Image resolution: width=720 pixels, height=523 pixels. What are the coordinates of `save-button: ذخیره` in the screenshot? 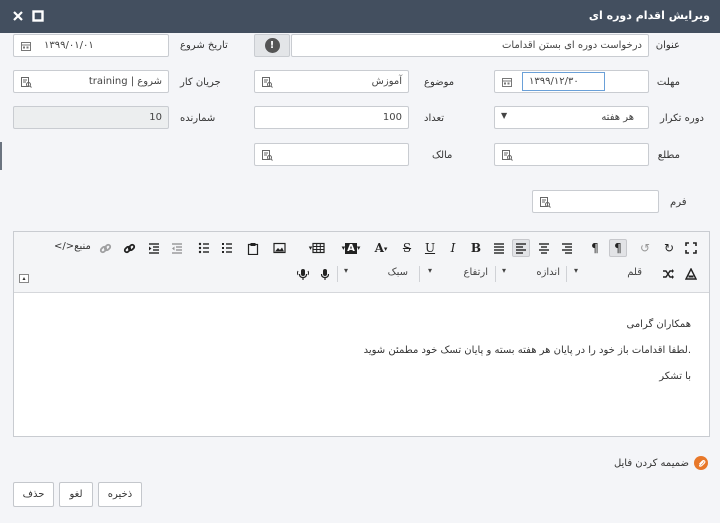 It's located at (120, 494).